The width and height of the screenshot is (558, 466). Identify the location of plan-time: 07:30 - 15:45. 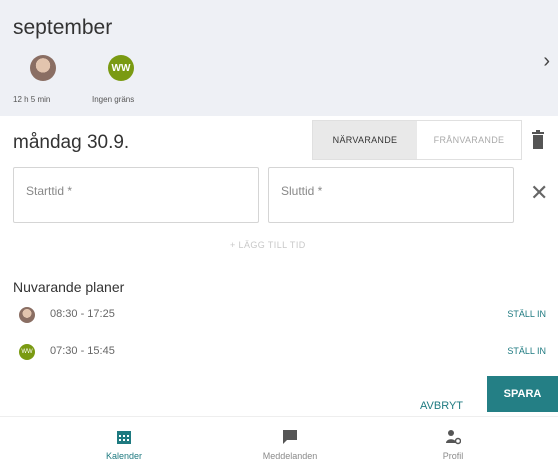
(82, 351).